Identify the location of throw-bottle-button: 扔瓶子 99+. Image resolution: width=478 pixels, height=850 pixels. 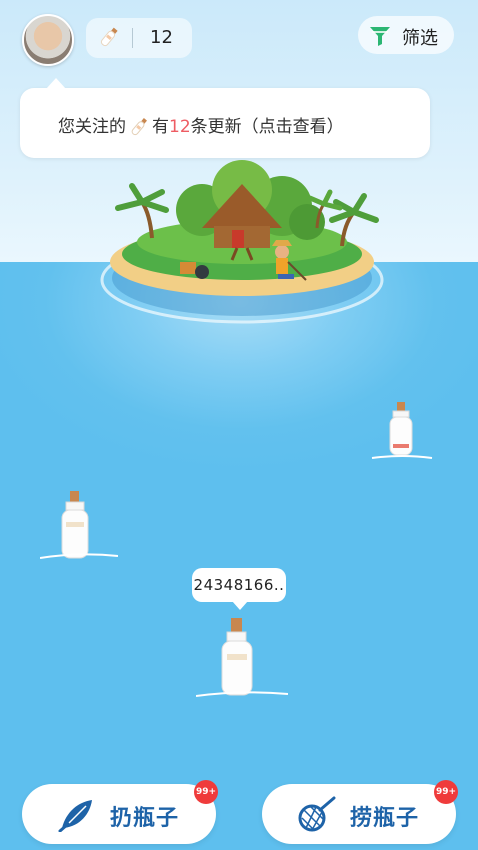
(120, 812).